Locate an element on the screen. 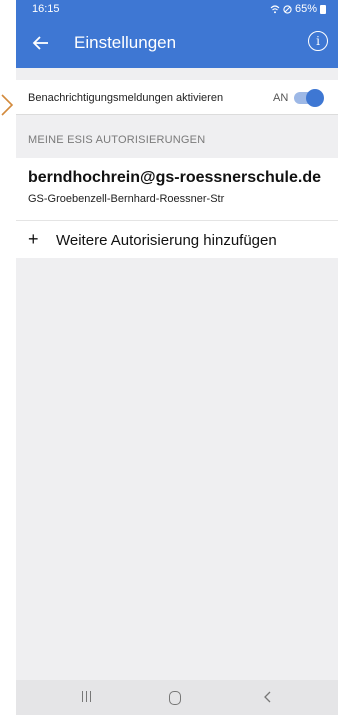 This screenshot has height=715, width=338. system-nav-bar is located at coordinates (177, 697).